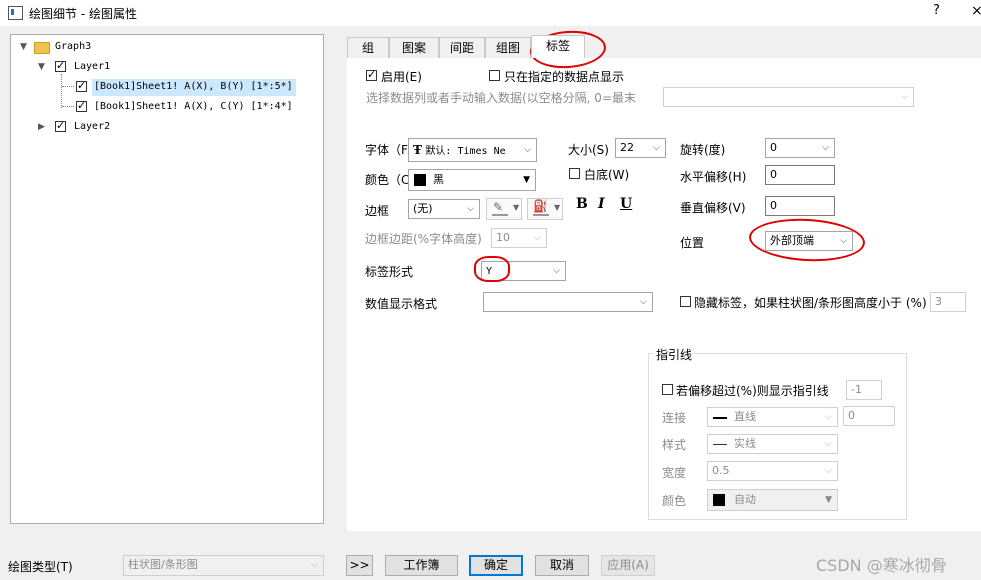  Describe the element at coordinates (401, 304) in the screenshot. I see `number-format-label: 数值显示格式` at that location.